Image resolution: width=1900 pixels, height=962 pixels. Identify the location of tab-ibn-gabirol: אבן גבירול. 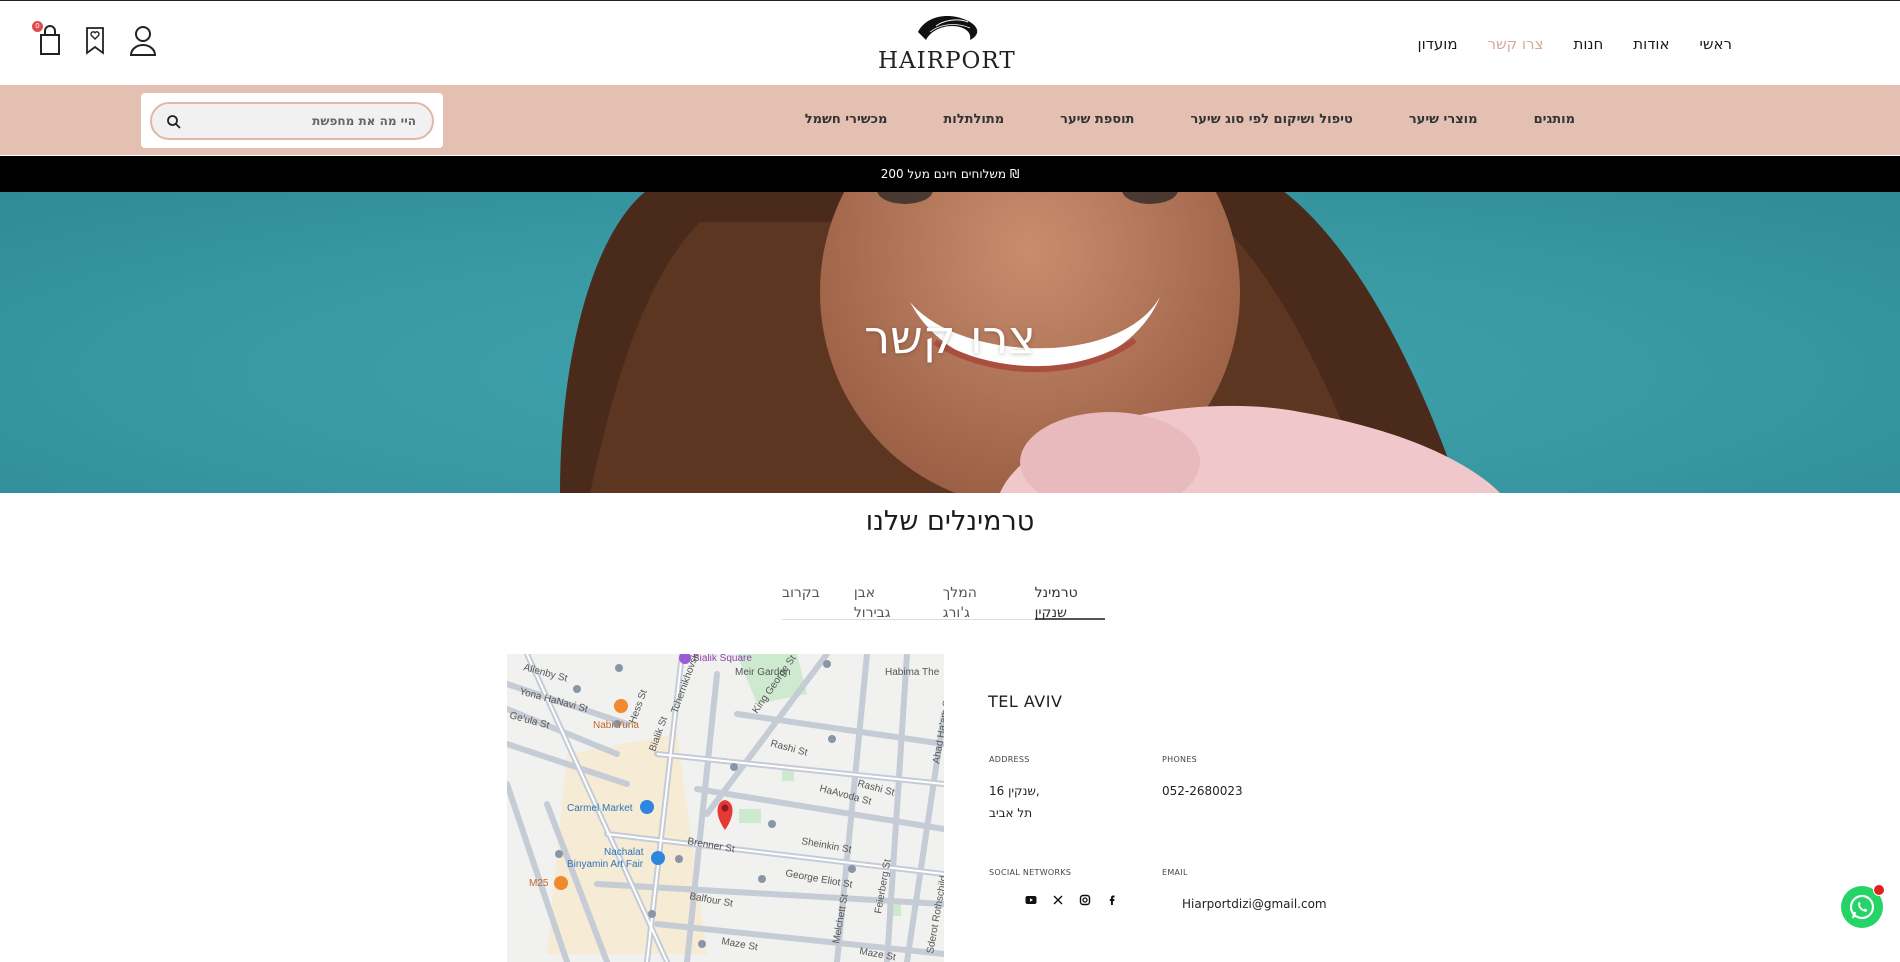
(881, 602).